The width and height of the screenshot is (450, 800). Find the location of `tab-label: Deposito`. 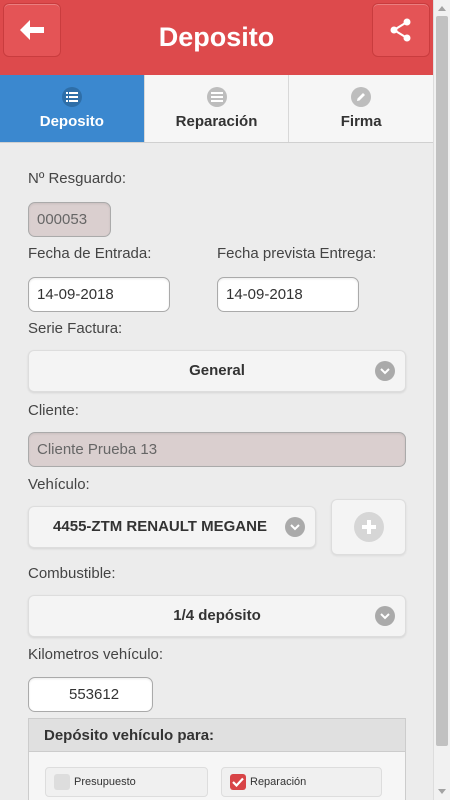

tab-label: Deposito is located at coordinates (71, 121).